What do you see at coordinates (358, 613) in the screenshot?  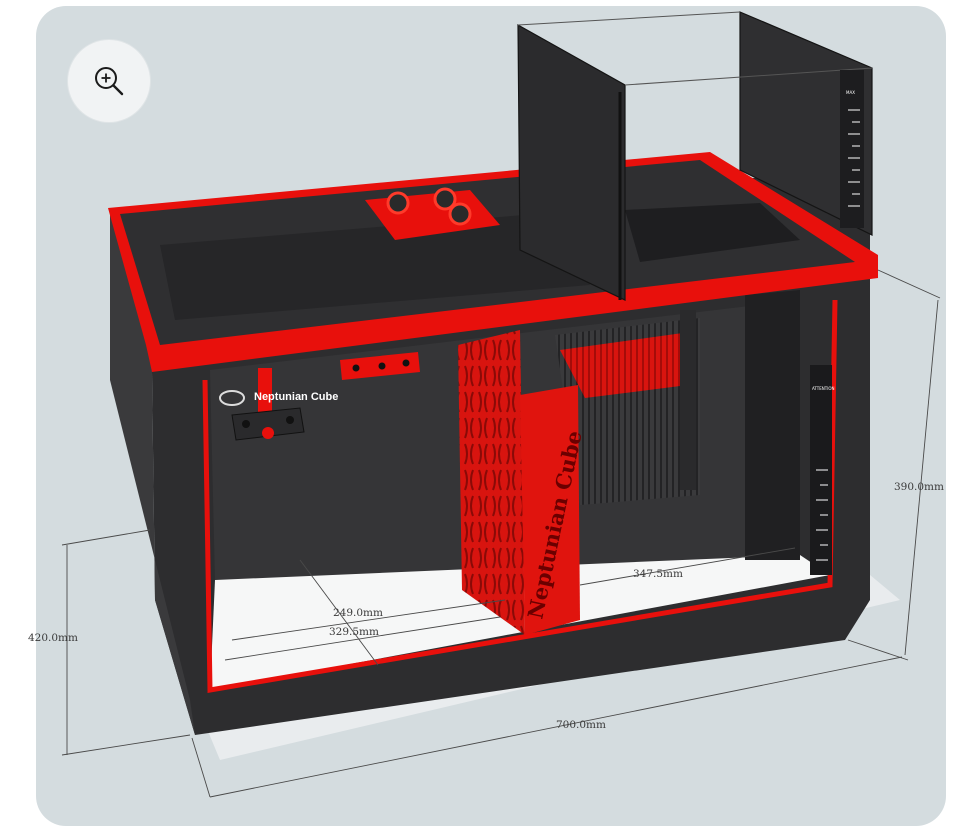 I see `dim-chamber-left-a: 249.0mm` at bounding box center [358, 613].